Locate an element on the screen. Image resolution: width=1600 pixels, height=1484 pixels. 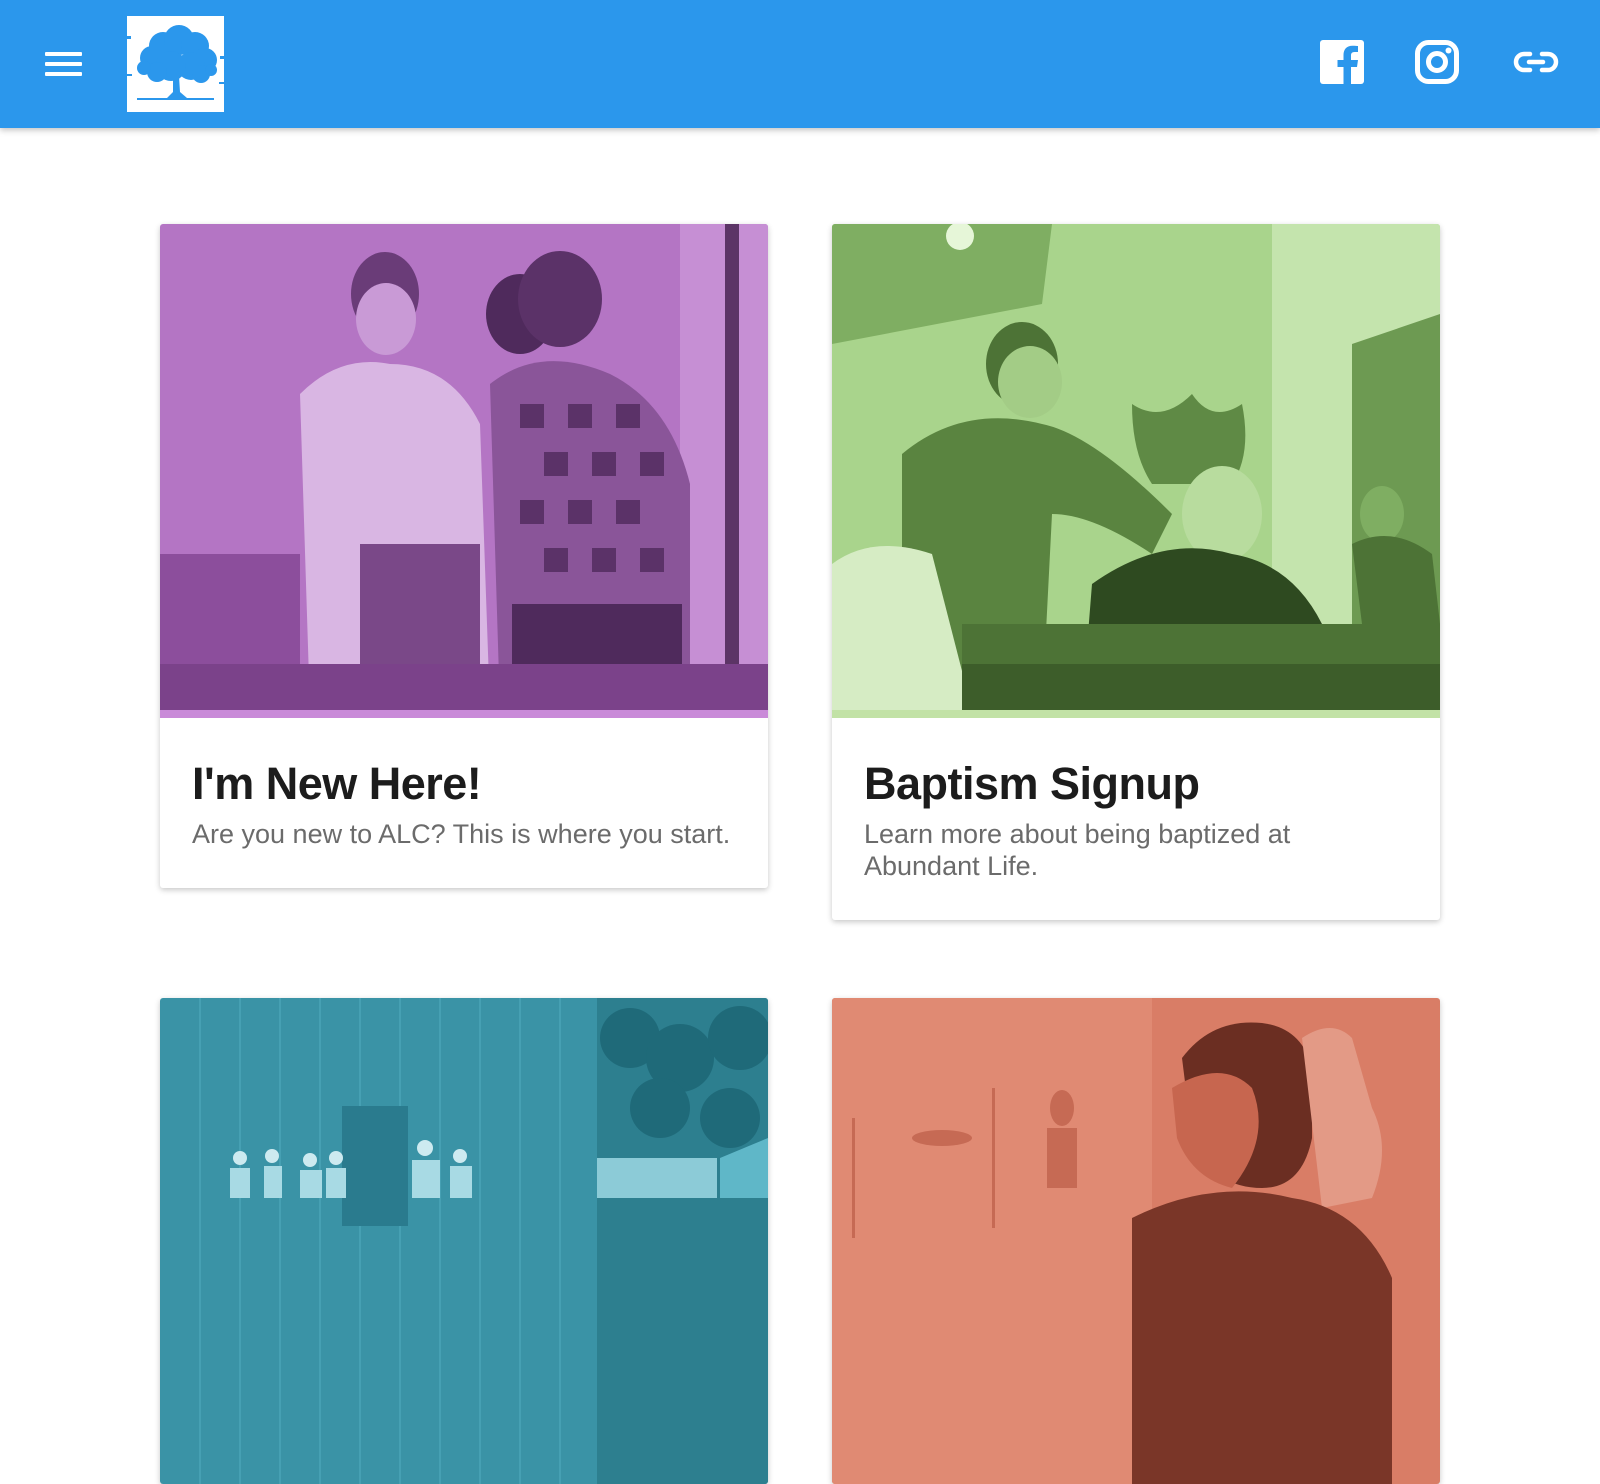
card-outdoor-event is located at coordinates (464, 1241).